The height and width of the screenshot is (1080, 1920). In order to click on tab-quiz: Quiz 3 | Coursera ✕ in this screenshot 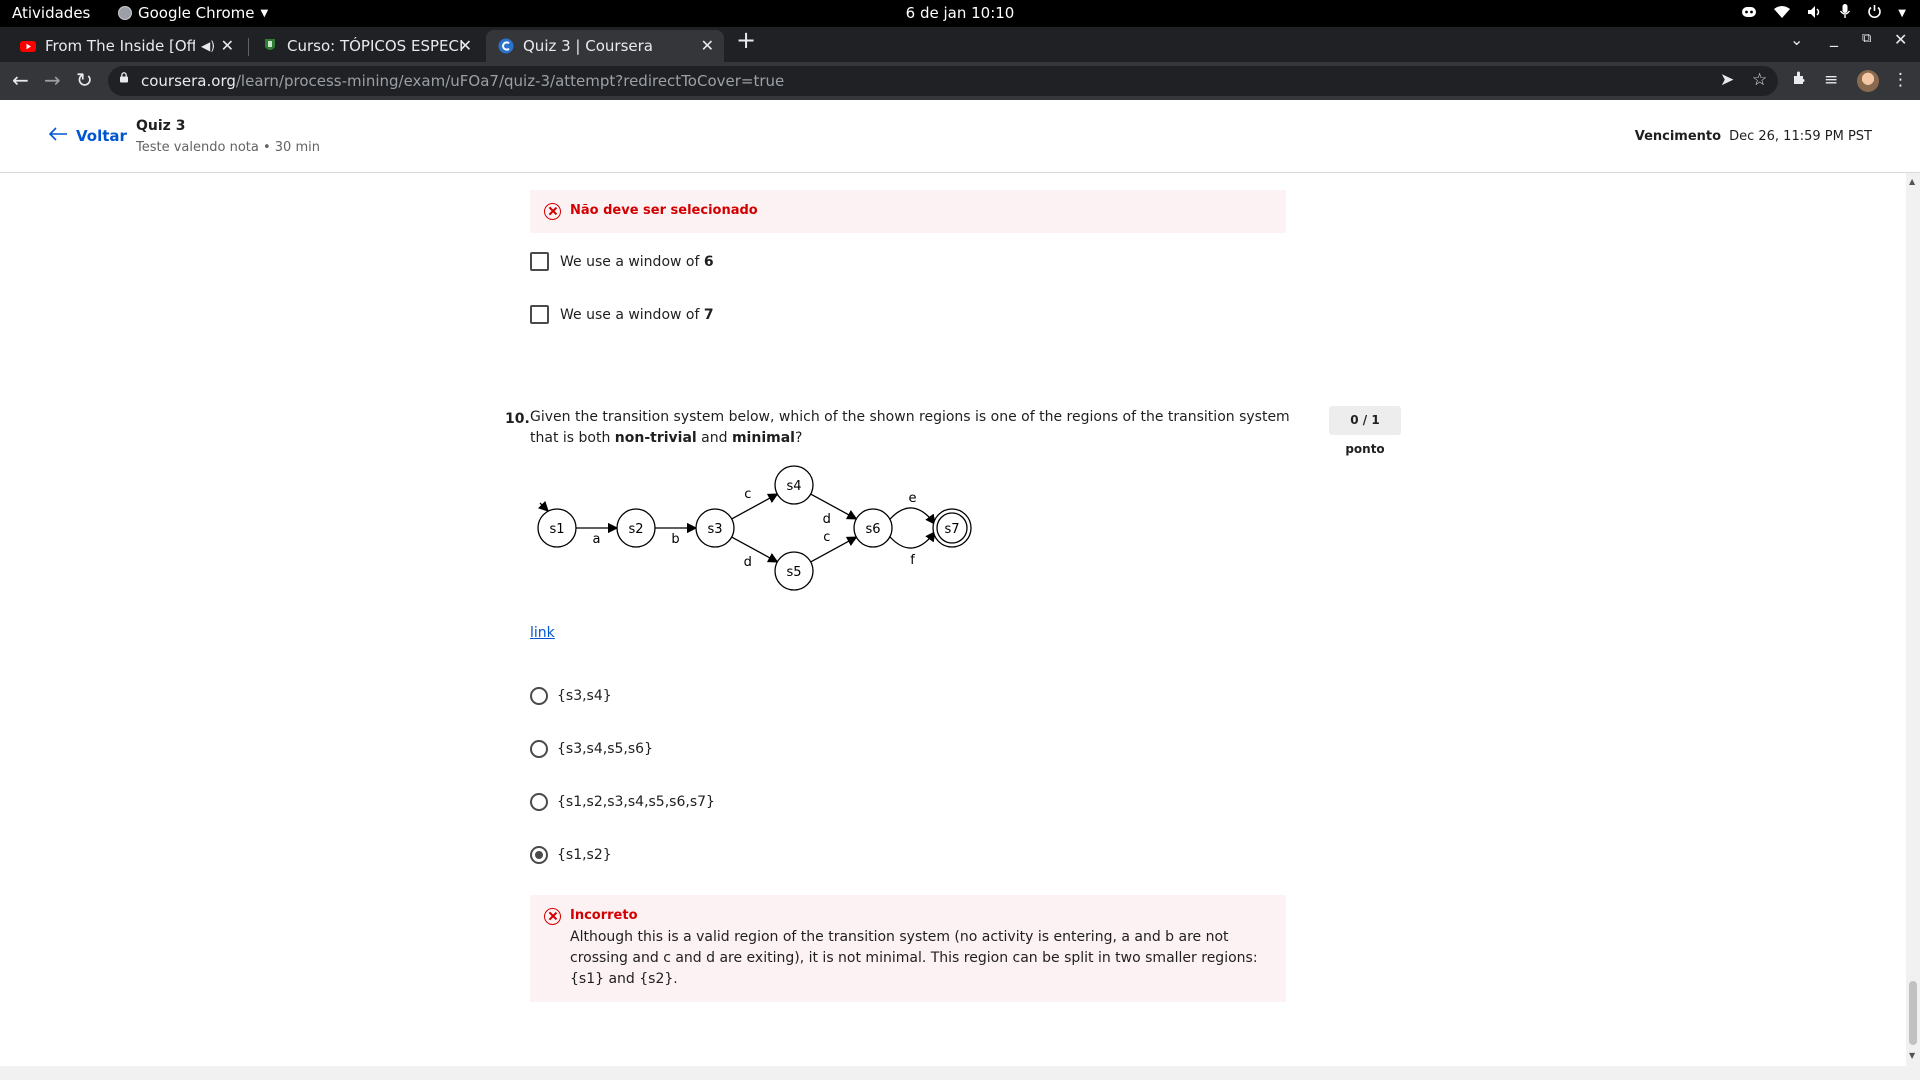, I will do `click(605, 46)`.